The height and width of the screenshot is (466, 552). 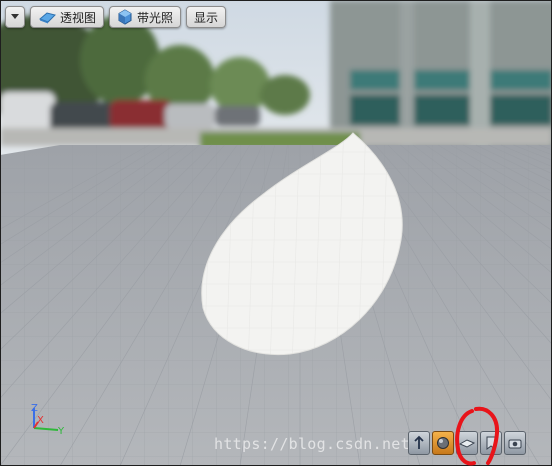 I want to click on bookmark-icon, so click(x=491, y=443).